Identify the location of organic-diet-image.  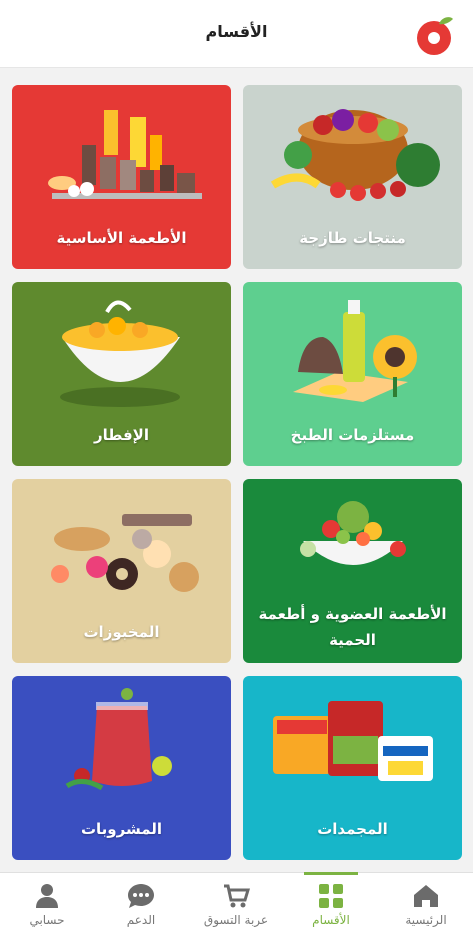
(353, 533).